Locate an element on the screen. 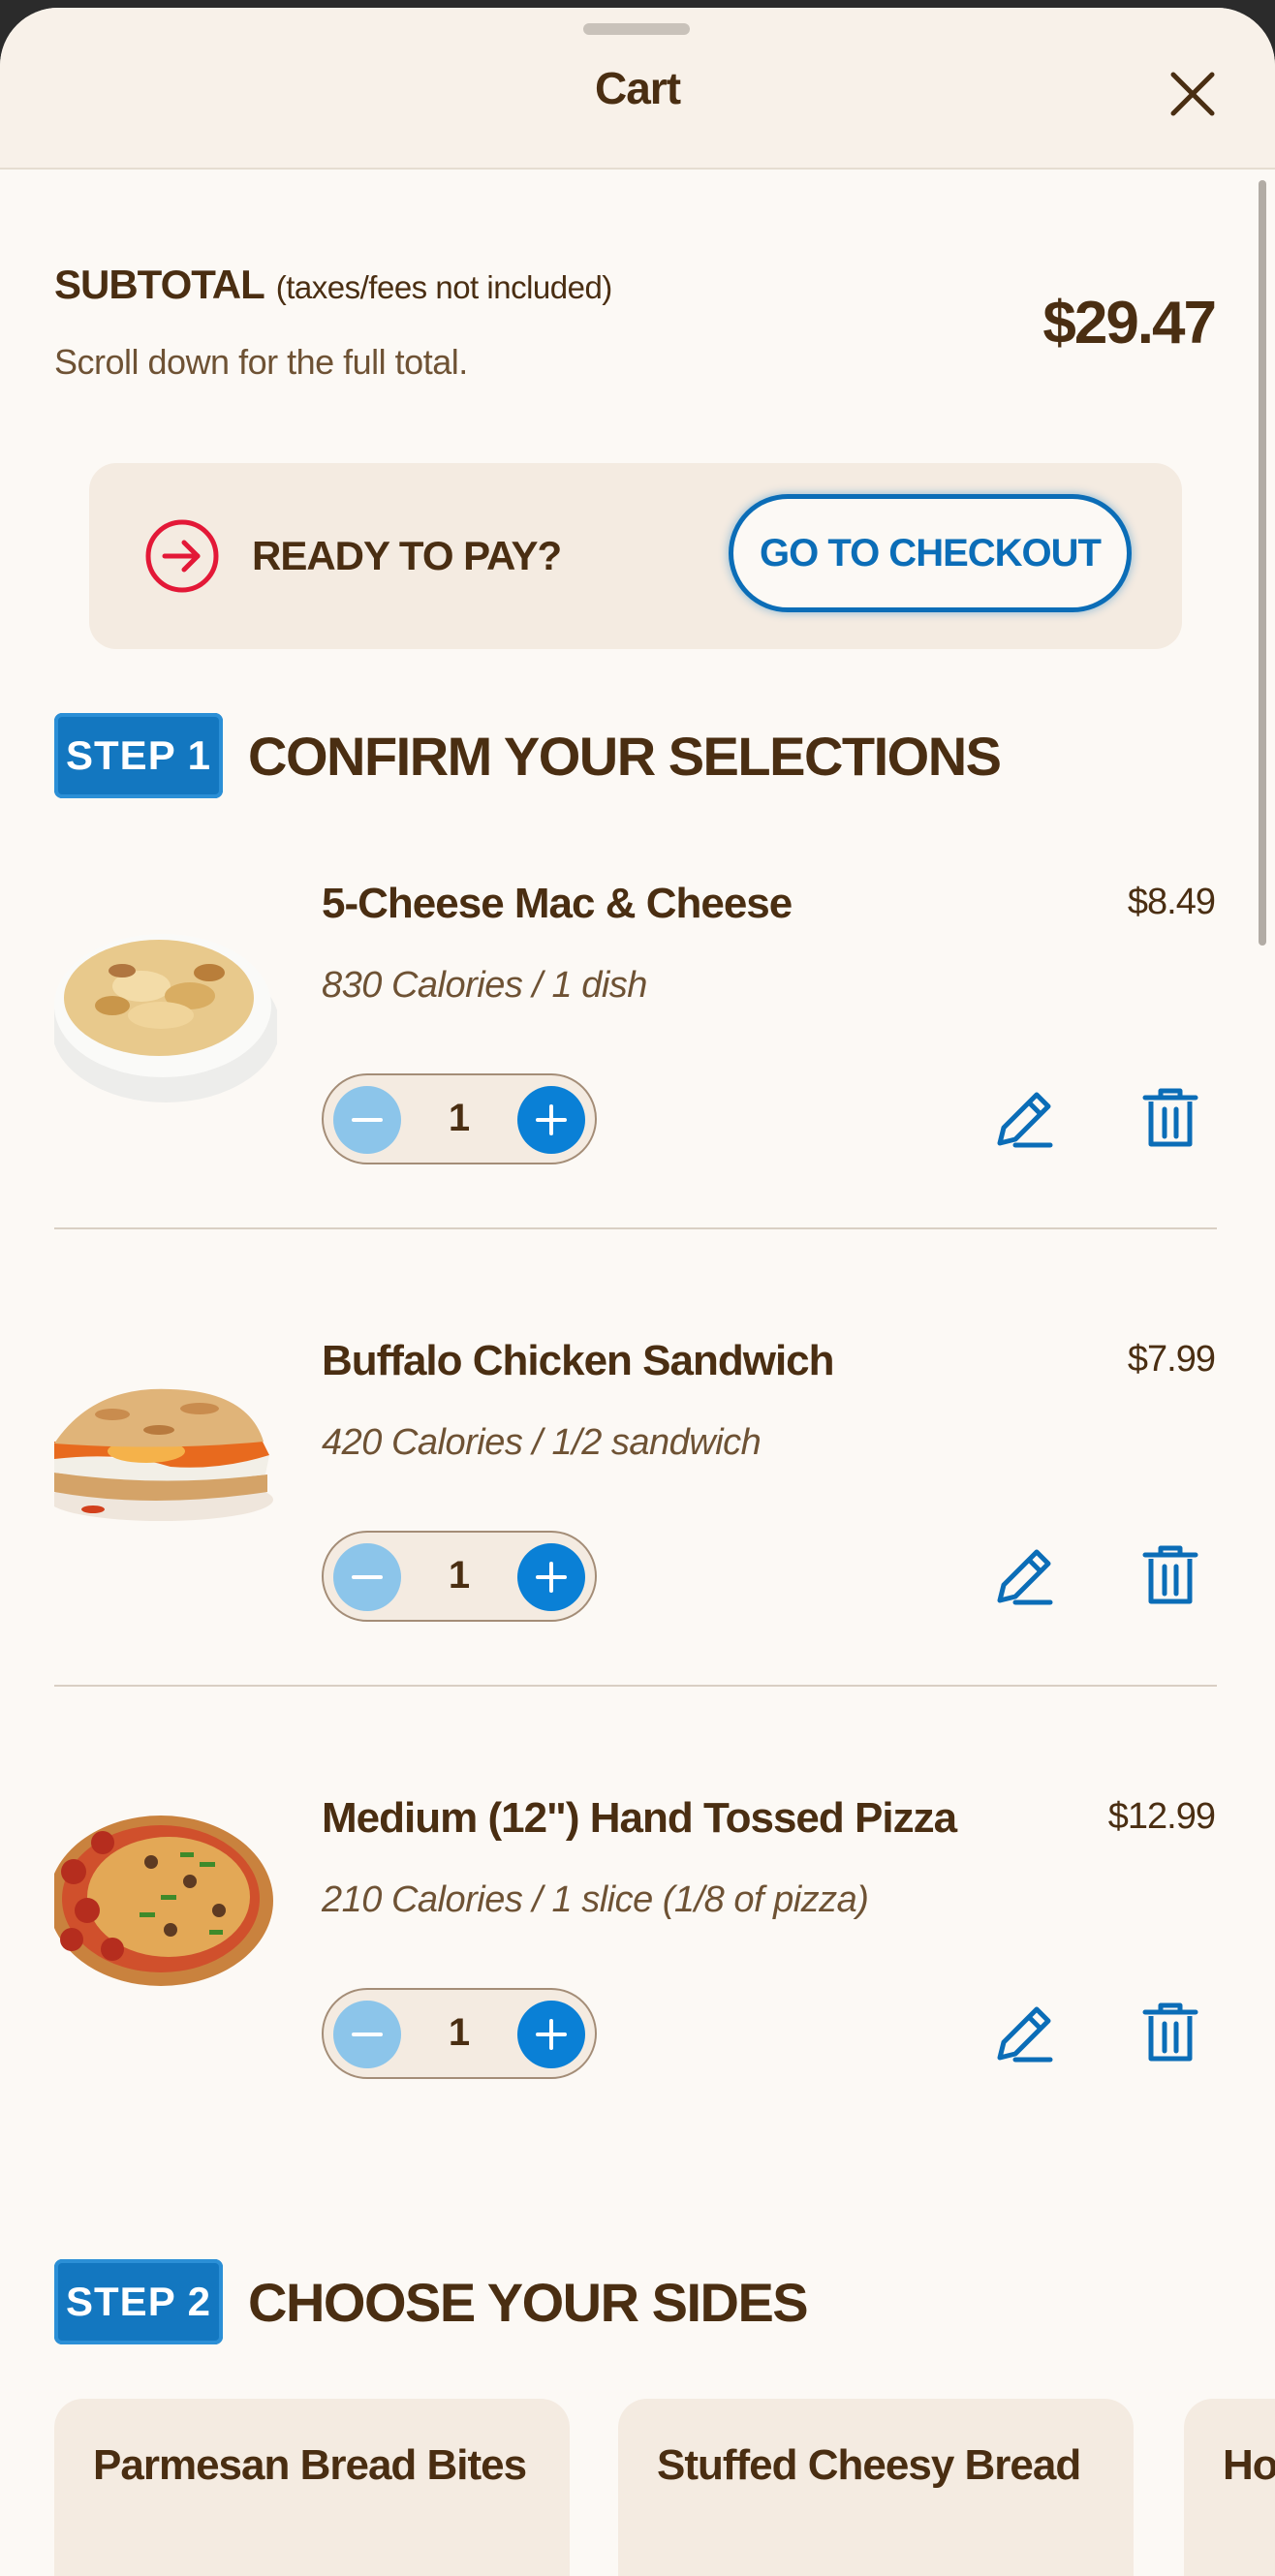 The width and height of the screenshot is (1275, 2576). step-1-header: STEP 1 CONFIRM YOUR SELECTIONS is located at coordinates (528, 755).